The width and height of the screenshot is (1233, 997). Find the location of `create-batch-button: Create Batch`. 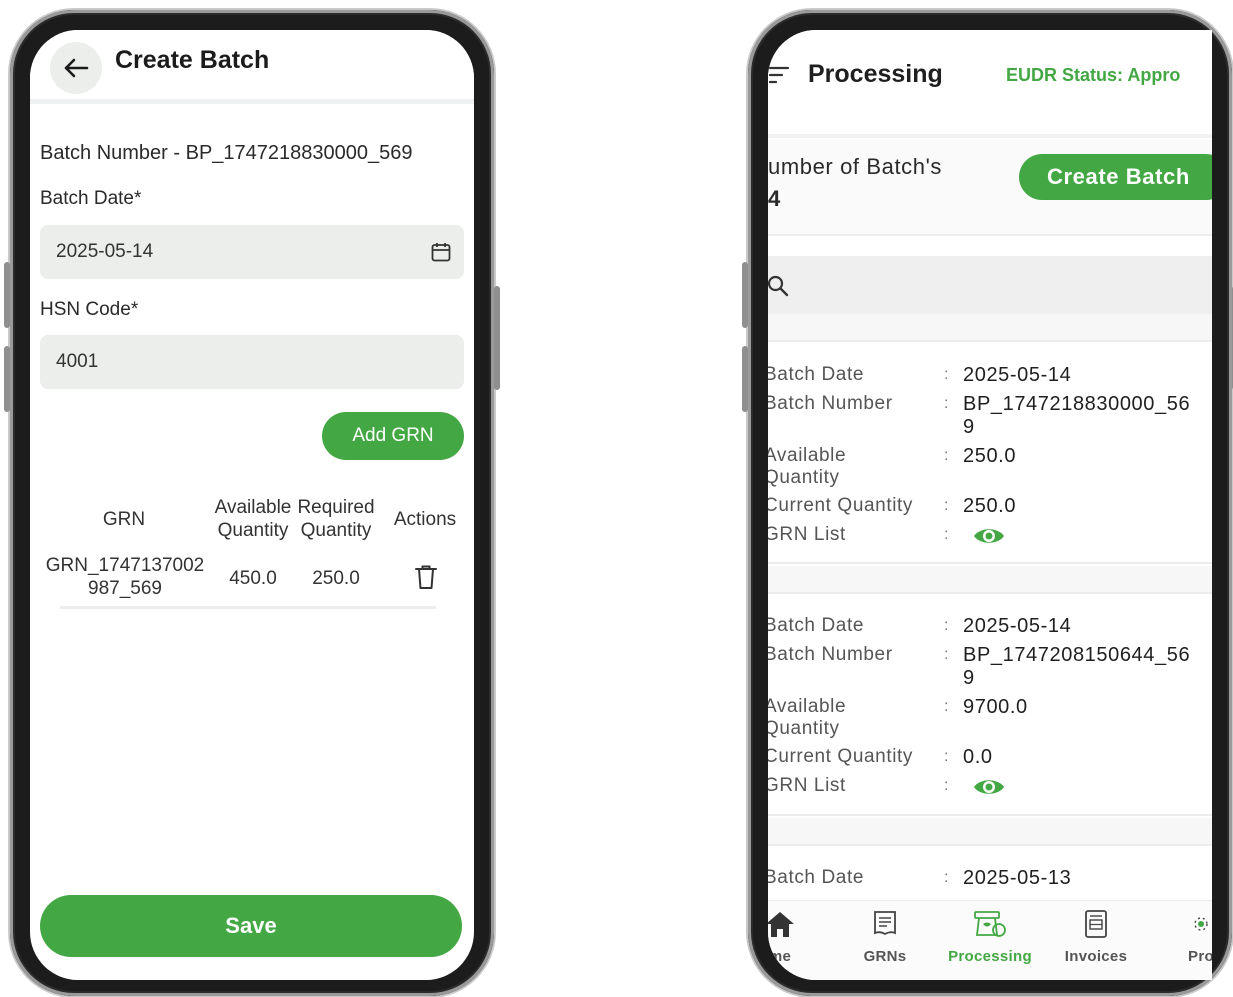

create-batch-button: Create Batch is located at coordinates (1115, 177).